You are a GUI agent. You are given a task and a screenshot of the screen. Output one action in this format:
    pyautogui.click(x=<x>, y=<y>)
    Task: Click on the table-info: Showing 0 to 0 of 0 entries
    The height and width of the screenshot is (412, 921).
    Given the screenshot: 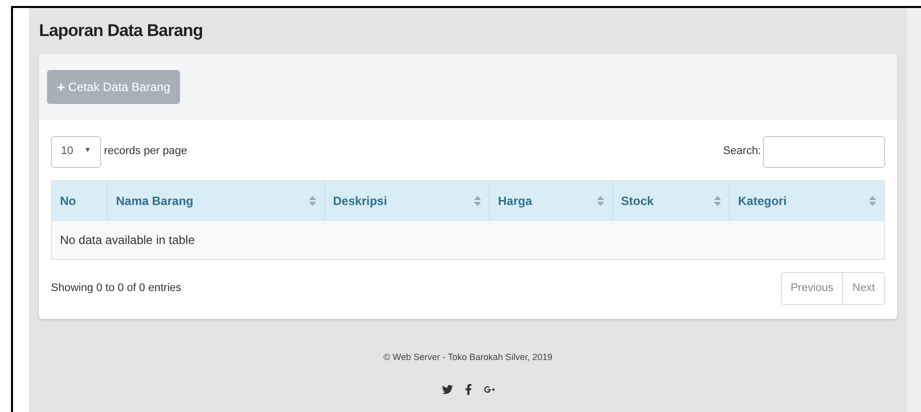 What is the action you would take?
    pyautogui.click(x=116, y=288)
    